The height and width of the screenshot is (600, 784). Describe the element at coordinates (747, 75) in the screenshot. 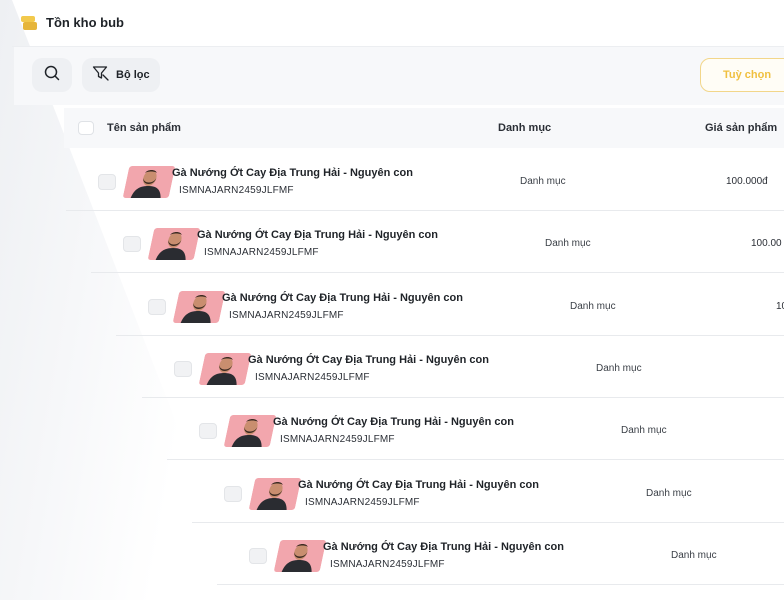

I see `options-label: Tuỳ chọn` at that location.